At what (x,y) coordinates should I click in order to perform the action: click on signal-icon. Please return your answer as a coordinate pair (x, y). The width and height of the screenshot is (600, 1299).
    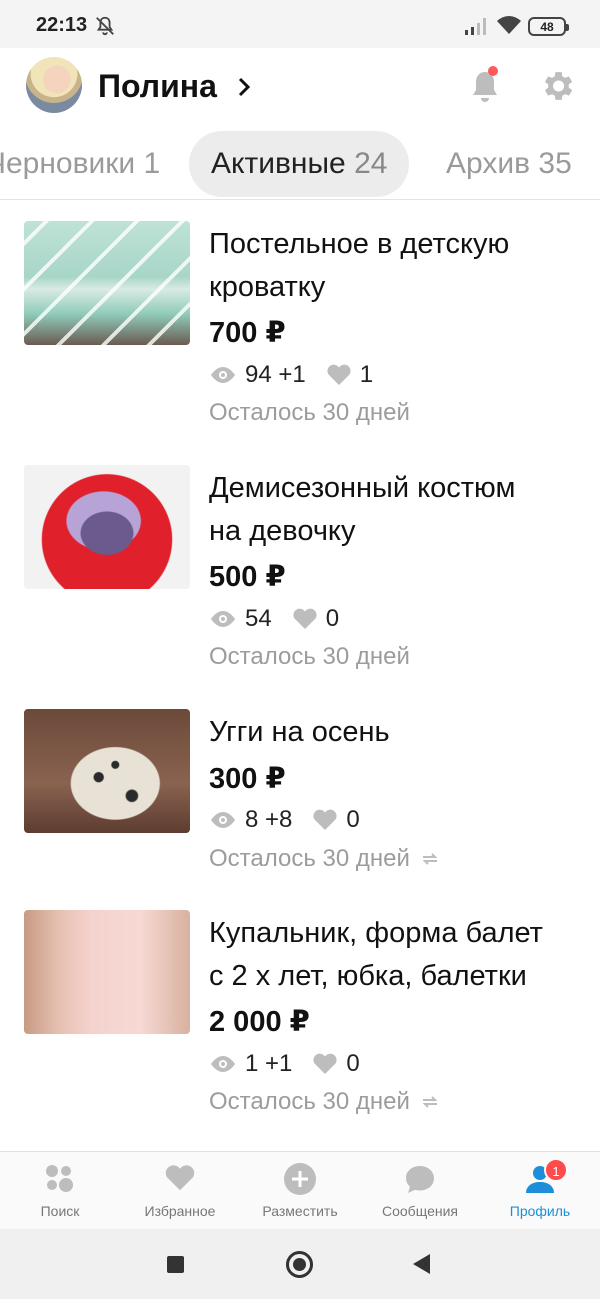
    Looking at the image, I should click on (475, 26).